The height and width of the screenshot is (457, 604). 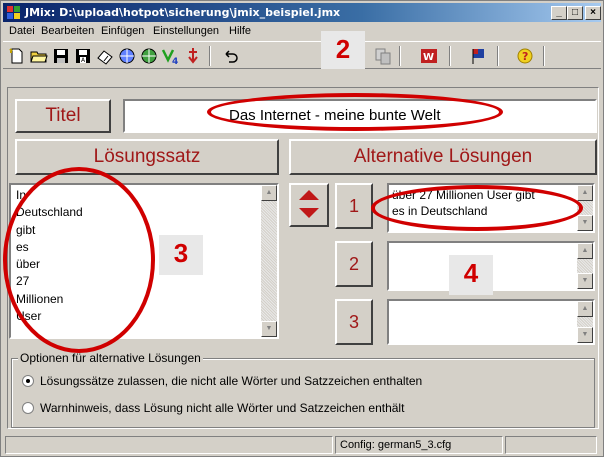 I want to click on annotation-label-2: 2, so click(x=343, y=50).